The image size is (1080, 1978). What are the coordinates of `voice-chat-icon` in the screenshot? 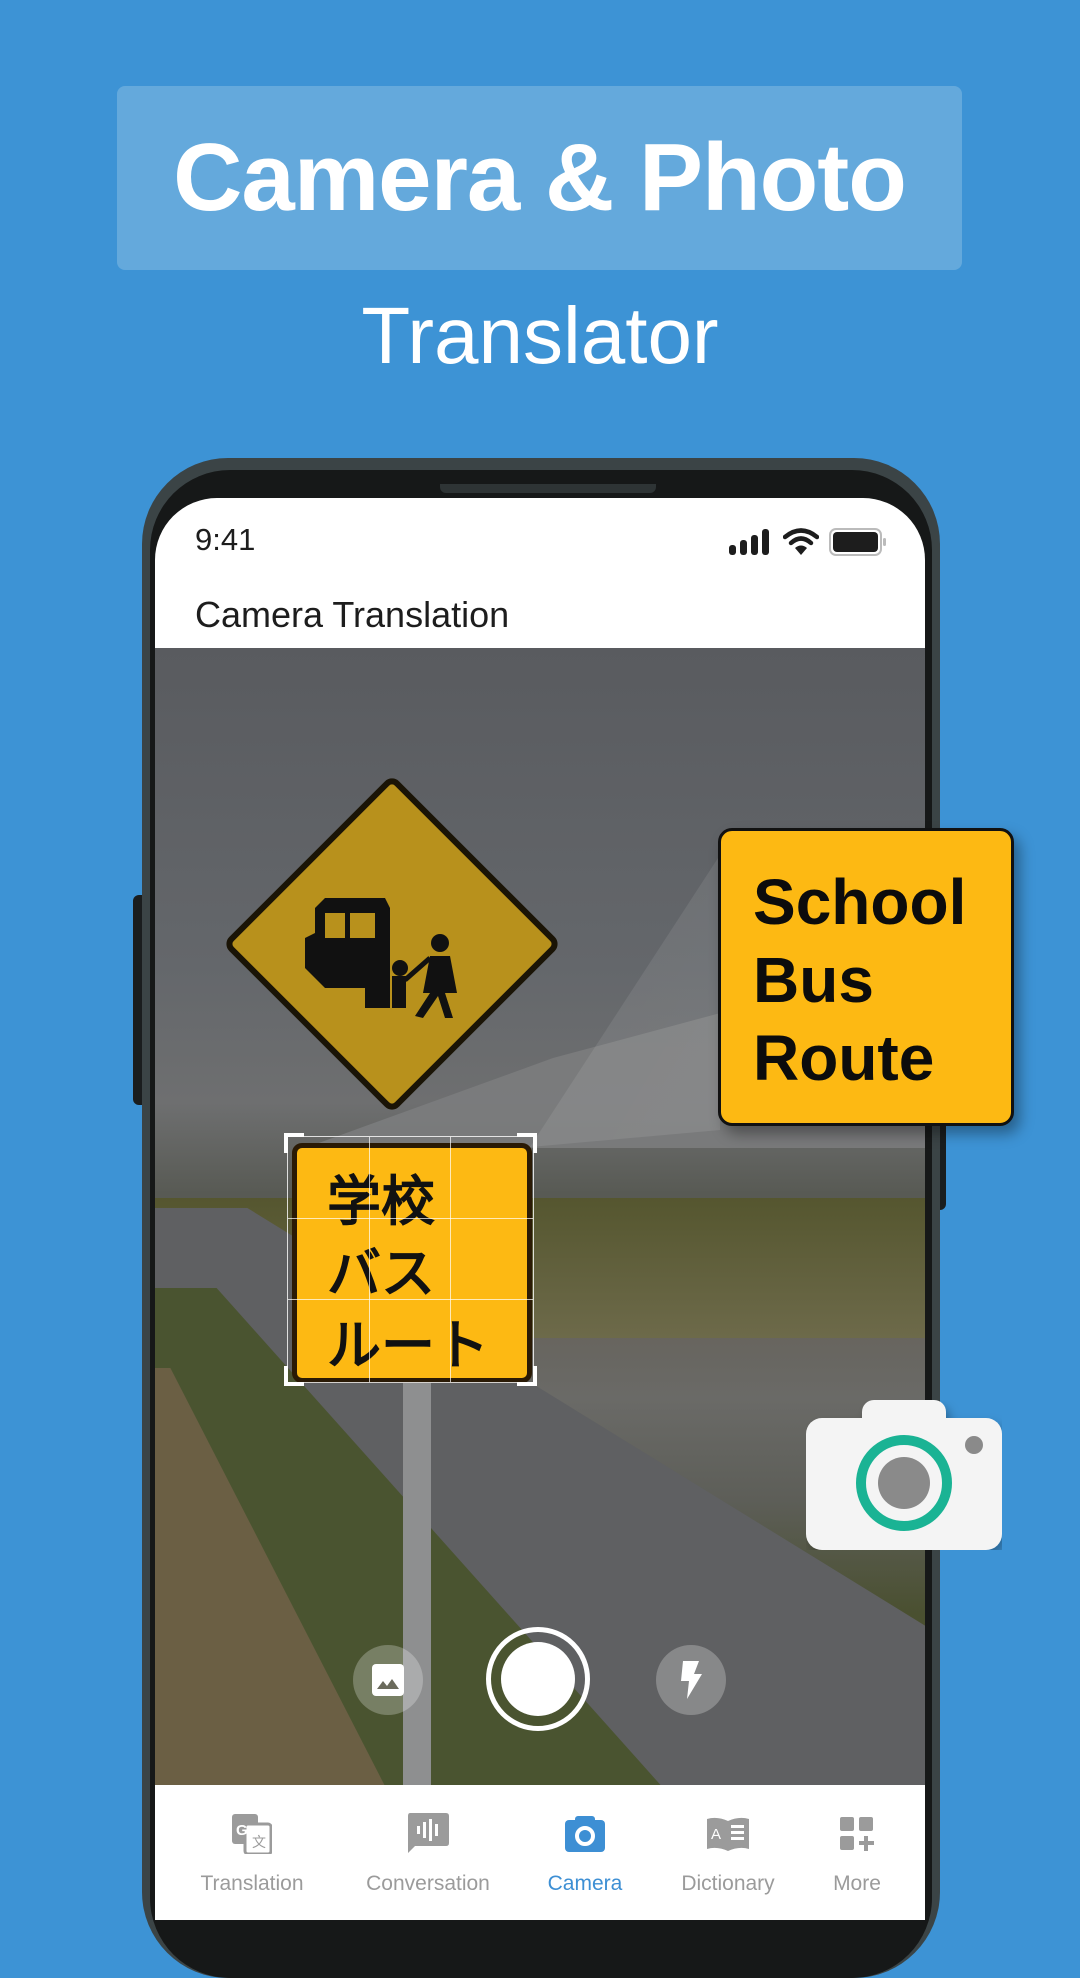 It's located at (428, 1833).